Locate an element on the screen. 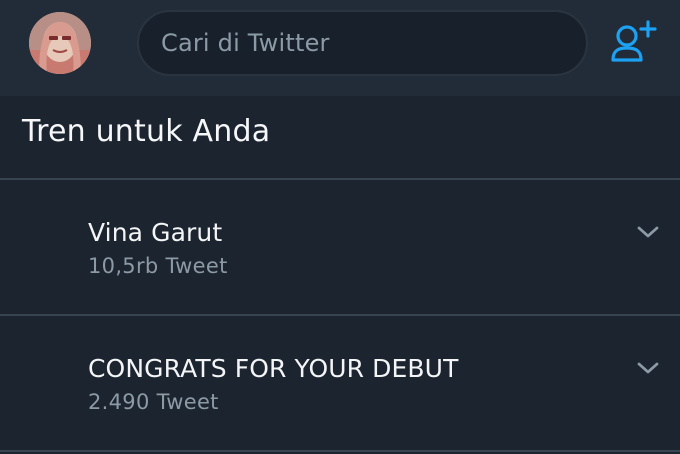 This screenshot has width=680, height=454. avatar is located at coordinates (60, 43).